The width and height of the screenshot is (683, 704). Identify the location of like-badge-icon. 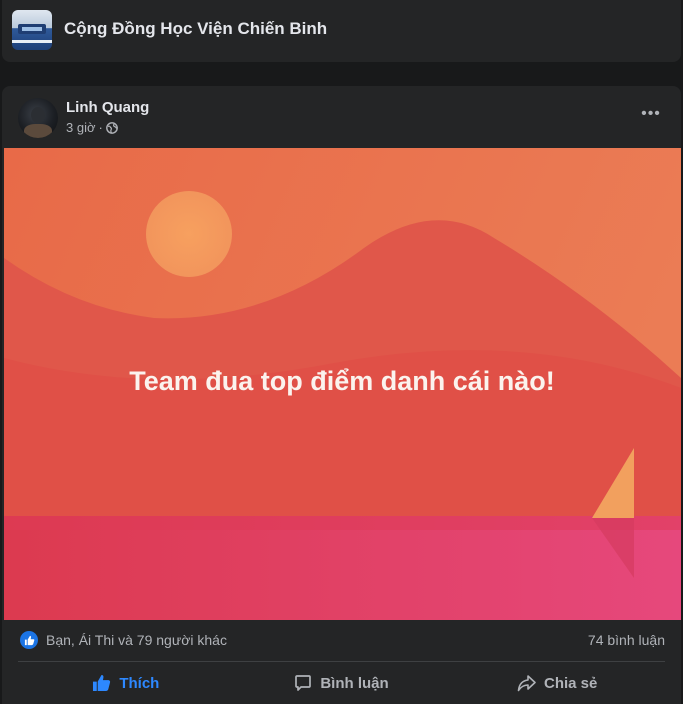
(29, 640).